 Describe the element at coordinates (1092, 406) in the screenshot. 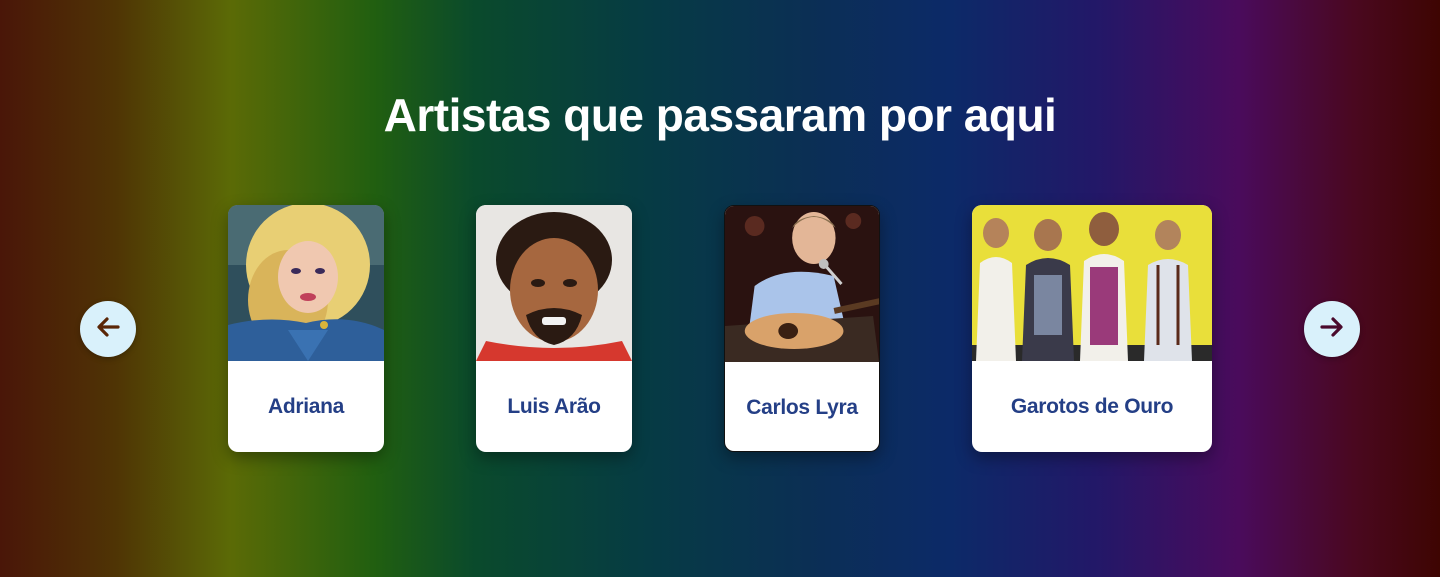

I see `artist-name: Garotos de Ouro` at that location.